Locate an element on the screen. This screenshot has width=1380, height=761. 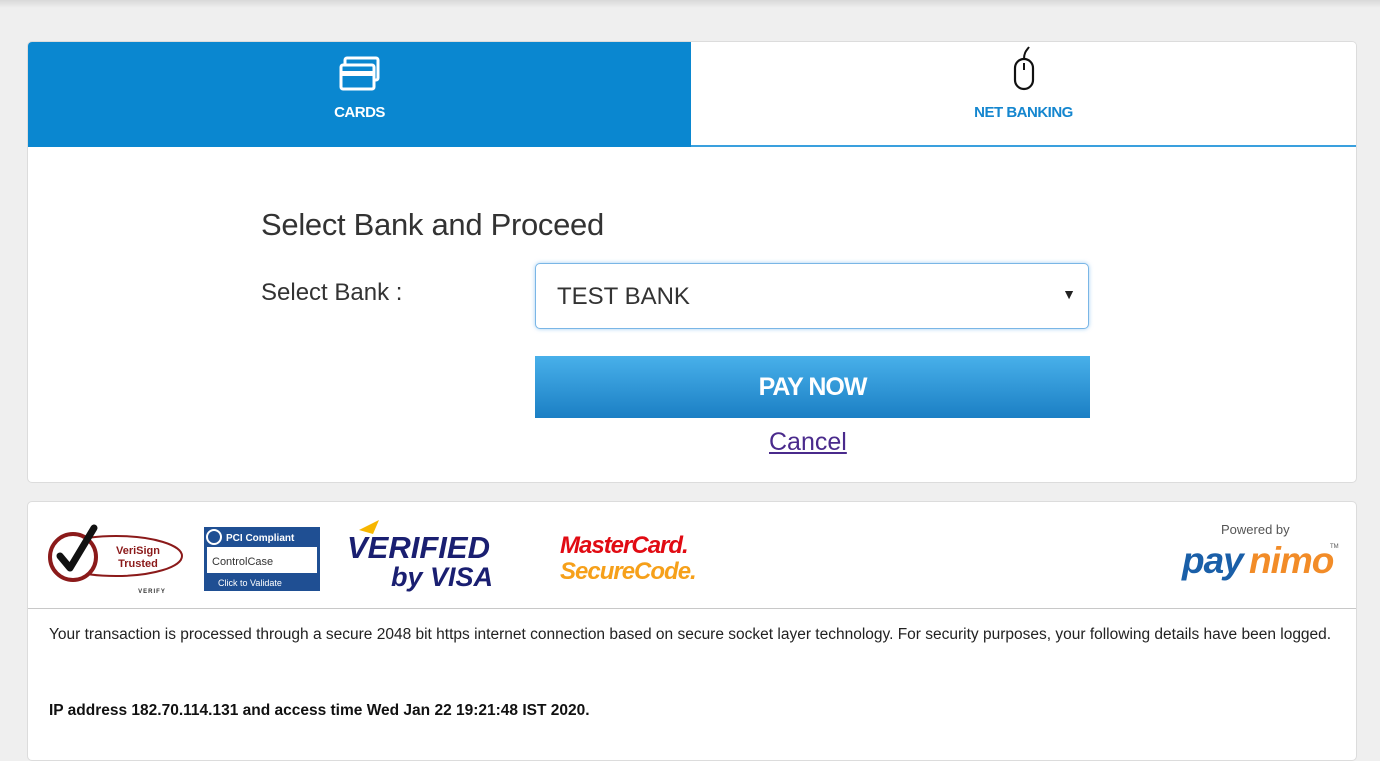
verified-by-visa-badge: VERIFIED by VISA is located at coordinates (430, 552).